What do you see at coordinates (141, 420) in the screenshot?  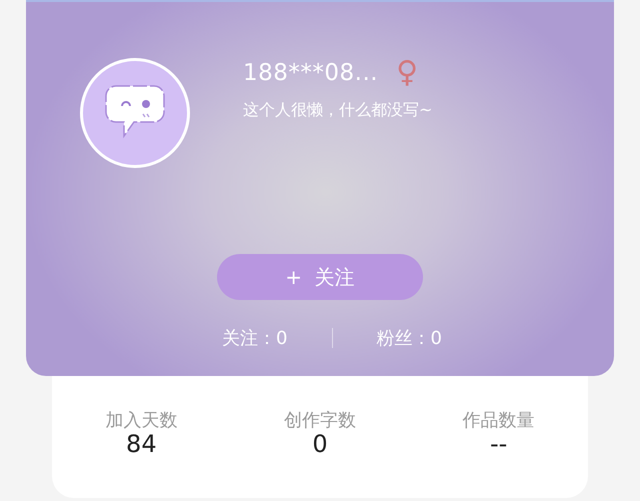 I see `stat-label: 加入天数` at bounding box center [141, 420].